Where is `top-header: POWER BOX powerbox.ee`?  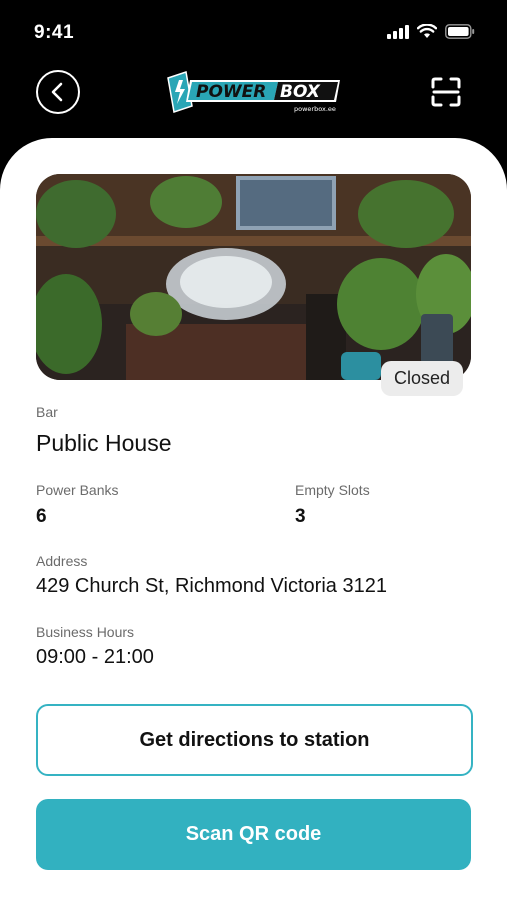
top-header: POWER BOX powerbox.ee is located at coordinates (253, 95).